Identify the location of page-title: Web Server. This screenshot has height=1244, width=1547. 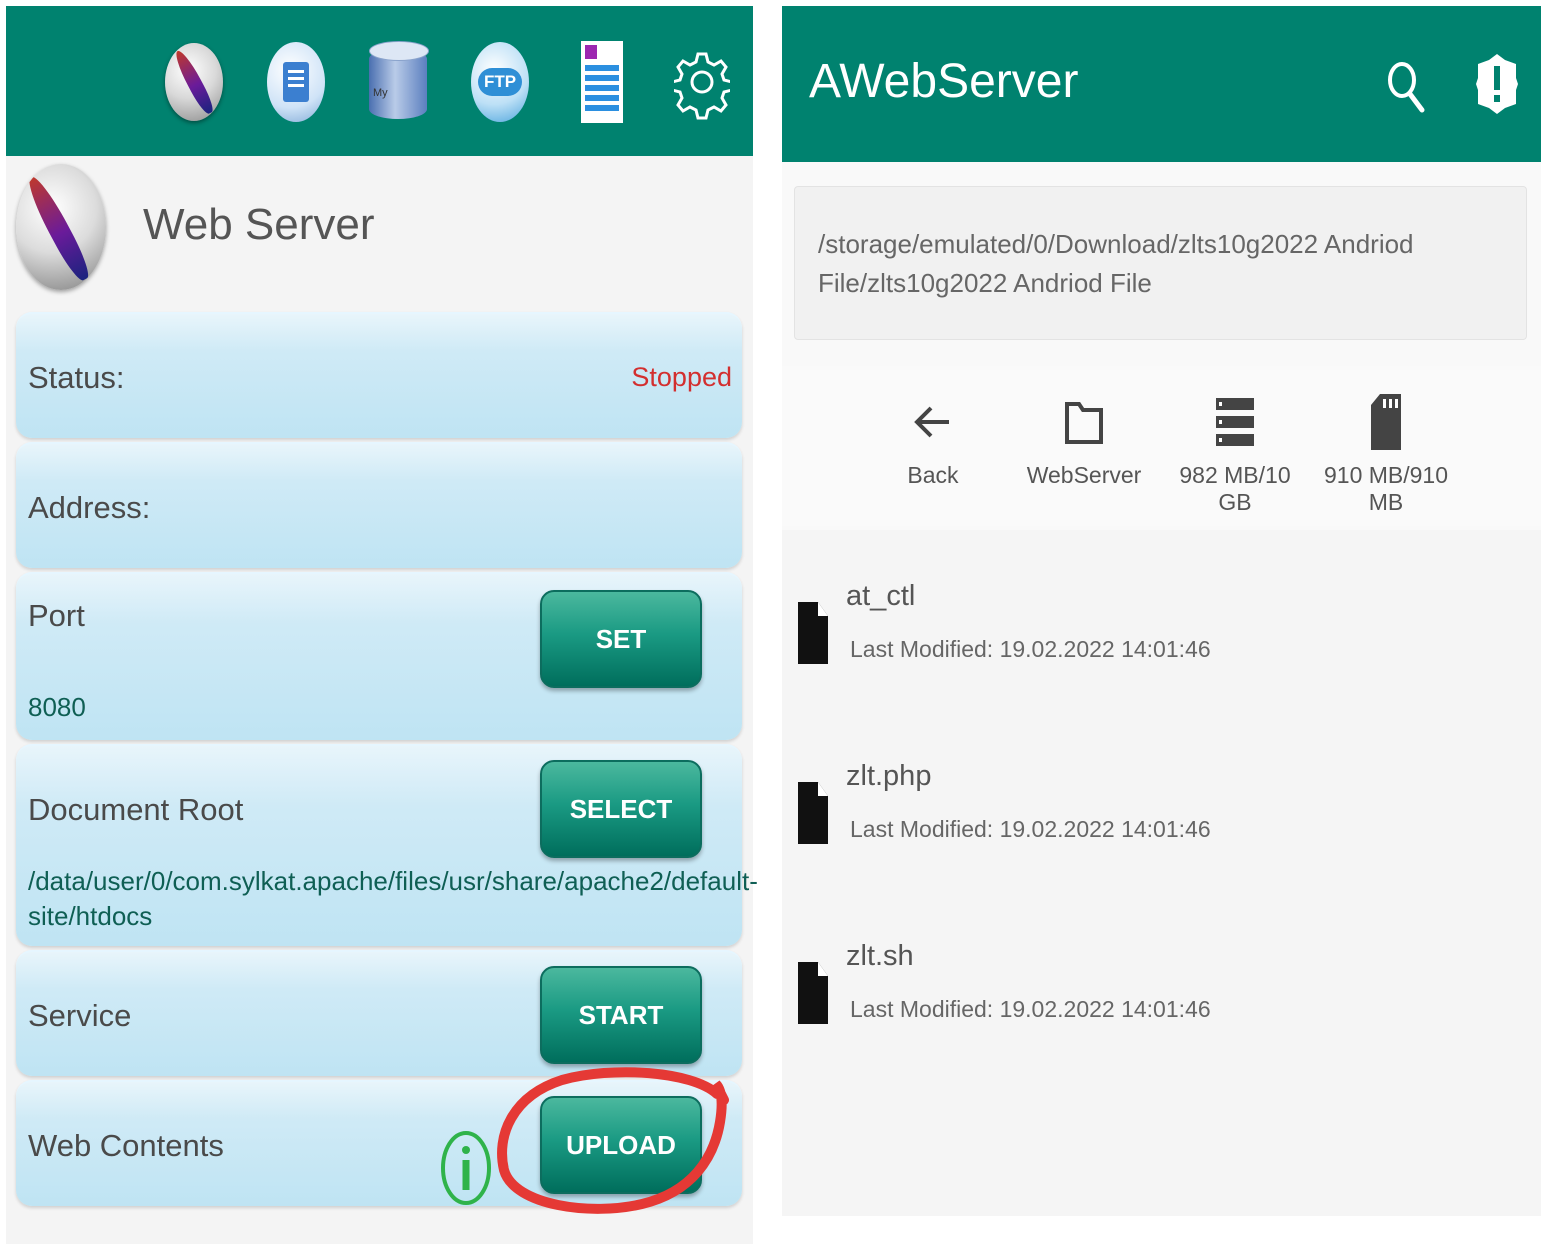
(259, 224).